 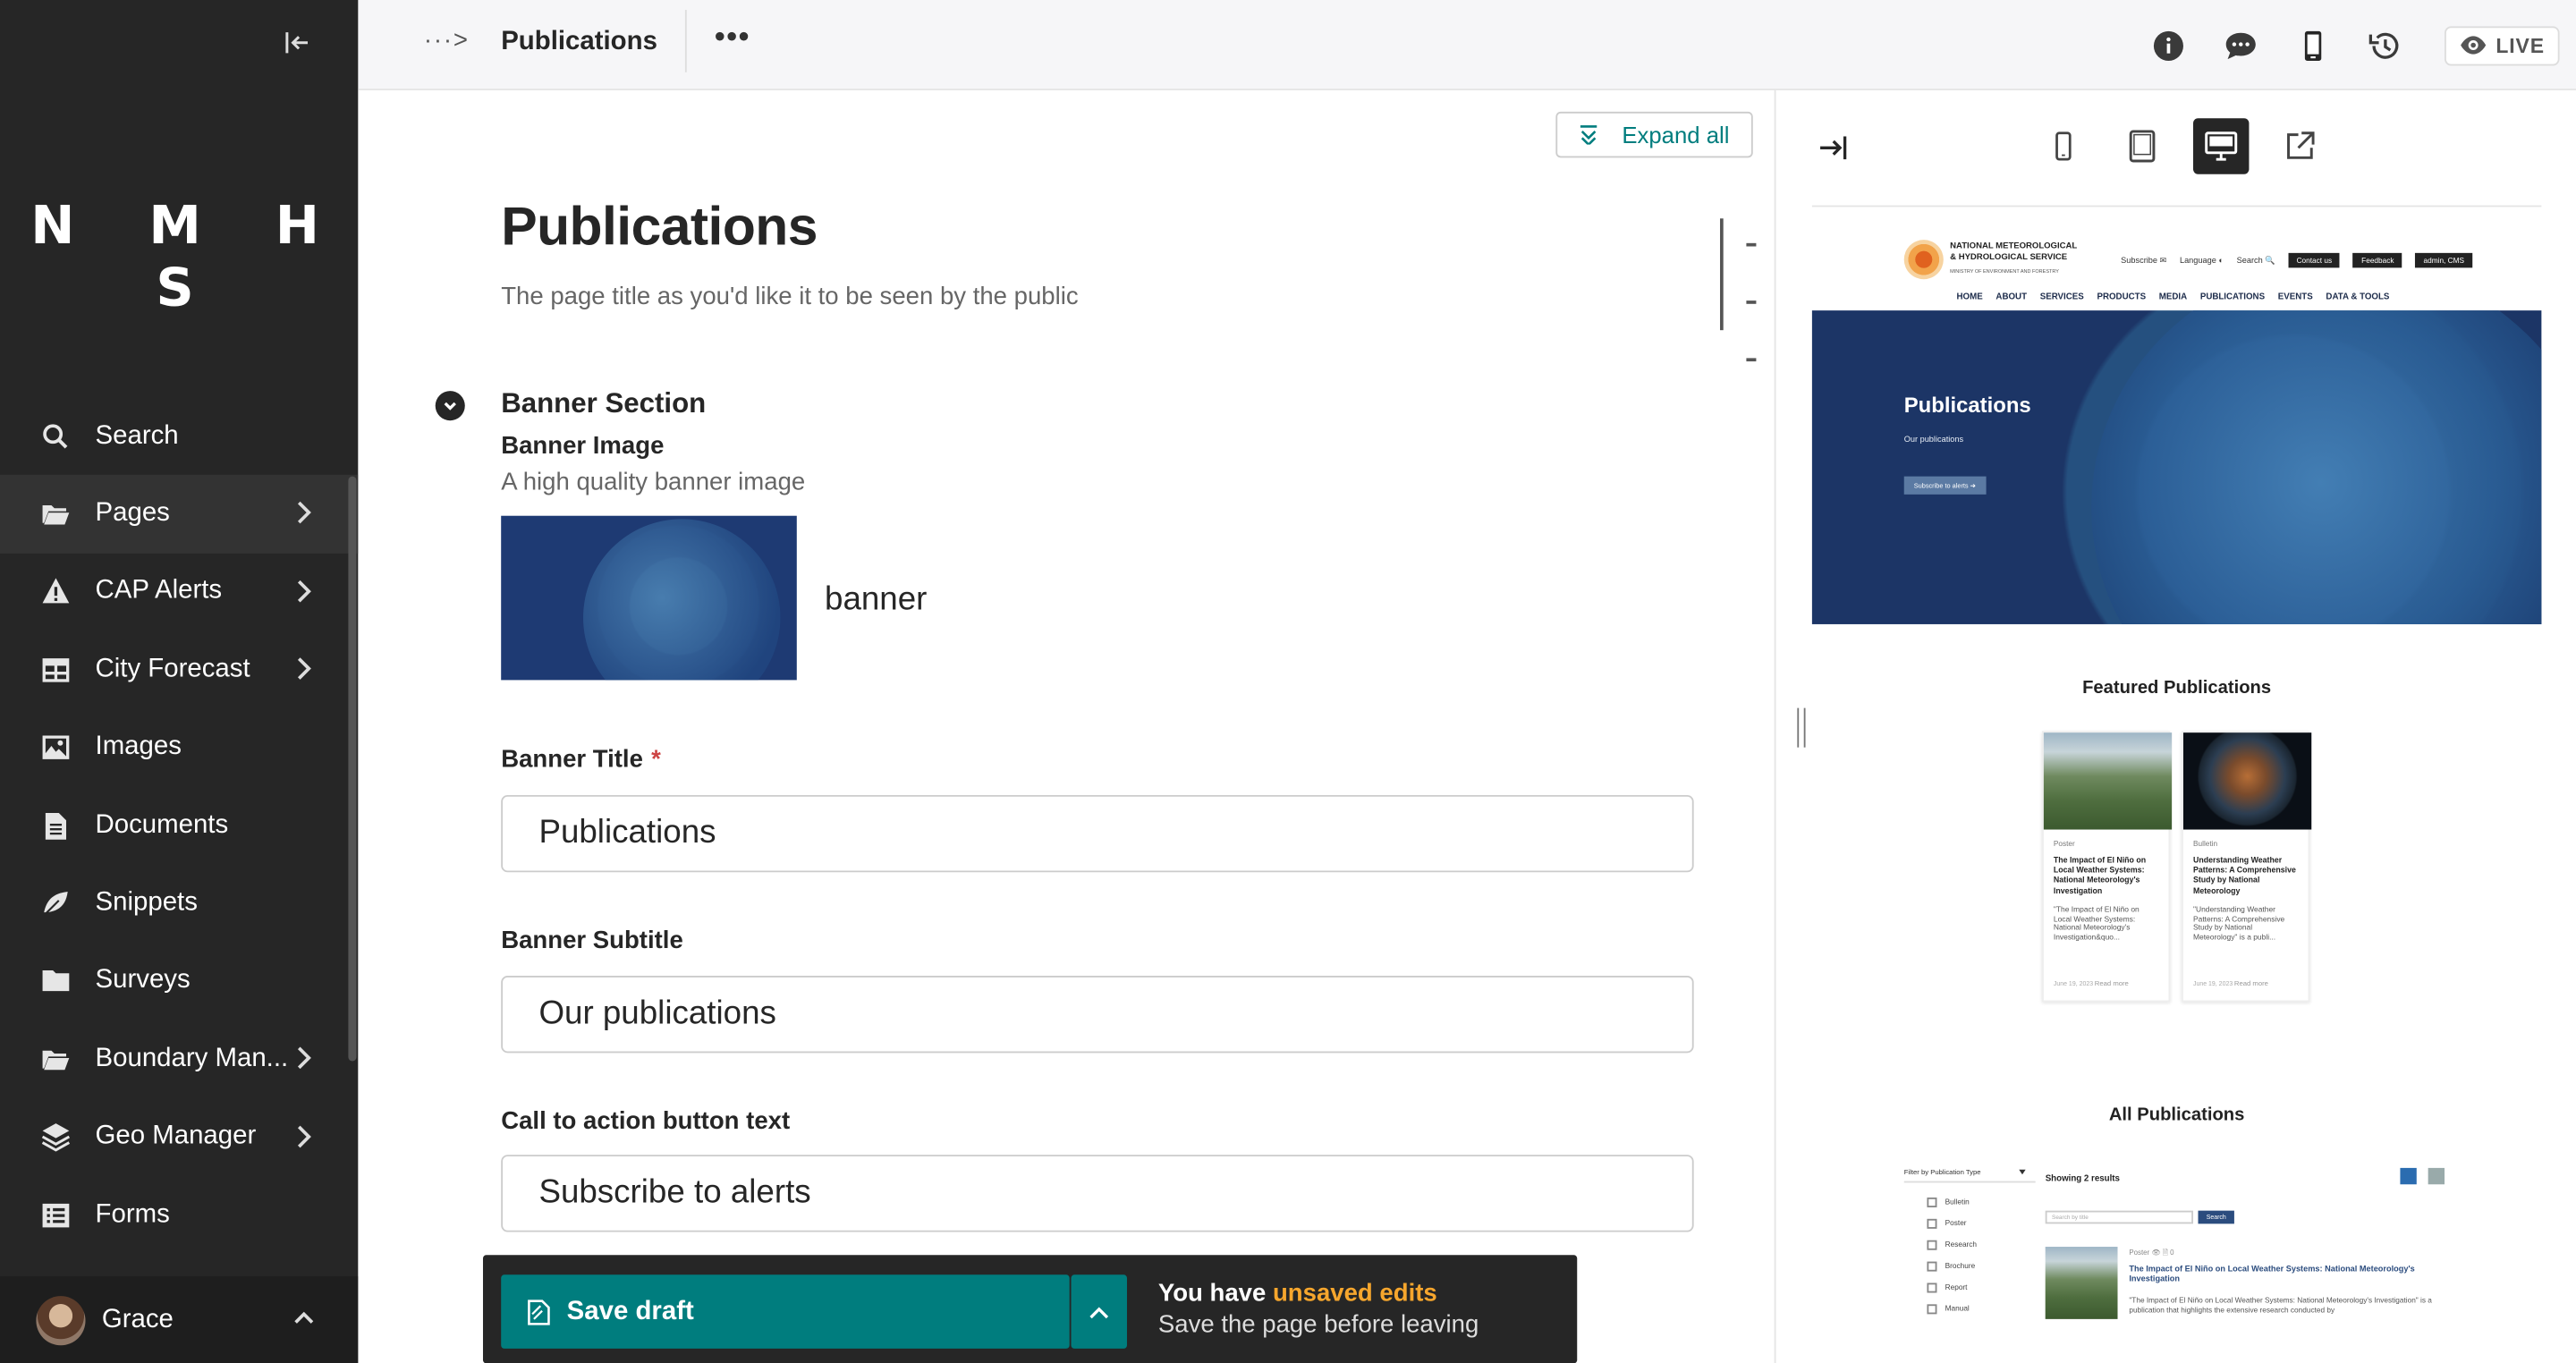 What do you see at coordinates (2062, 297) in the screenshot?
I see `site-menu-item: SERVICES` at bounding box center [2062, 297].